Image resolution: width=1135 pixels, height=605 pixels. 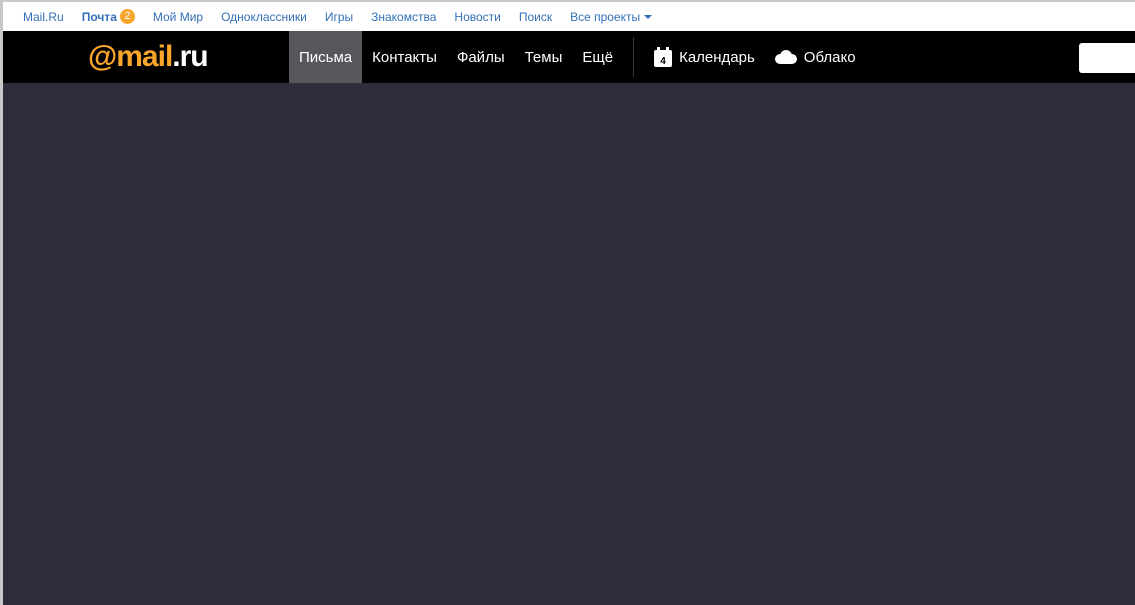 I want to click on cloud-icon, so click(x=785, y=57).